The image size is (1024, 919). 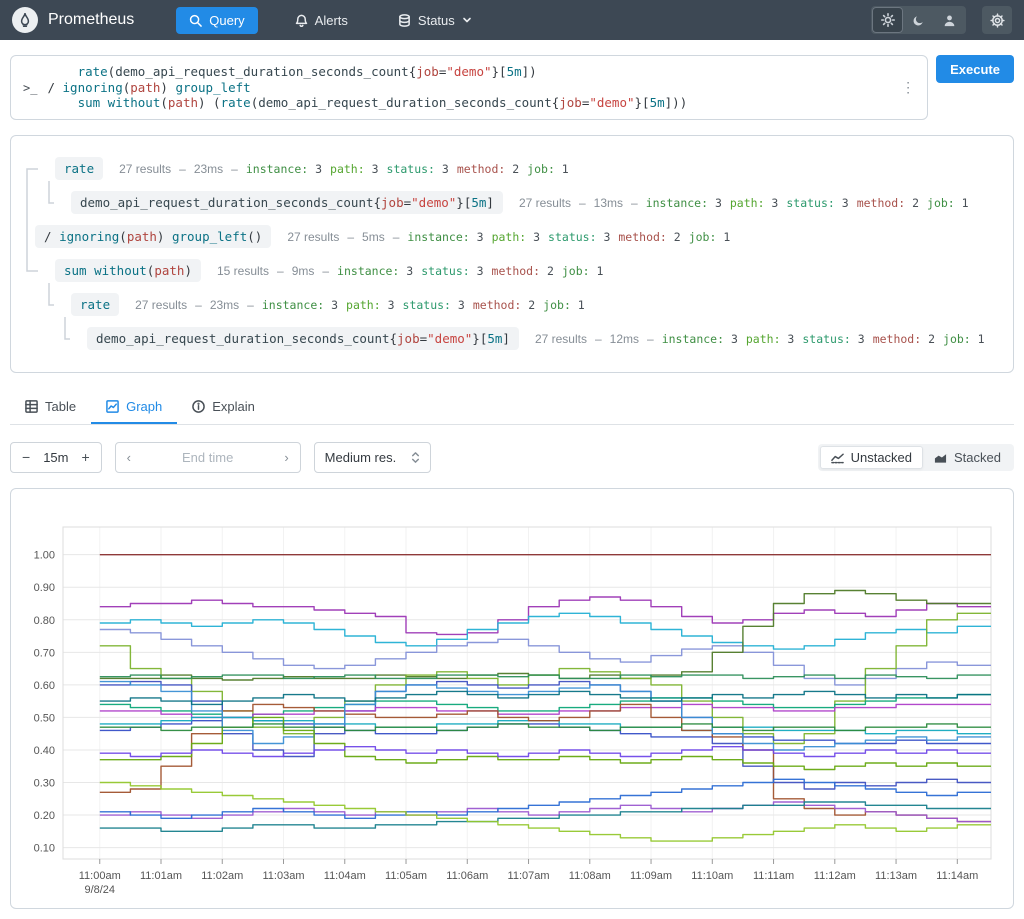 I want to click on svg-text: 0.20, so click(x=44, y=816).